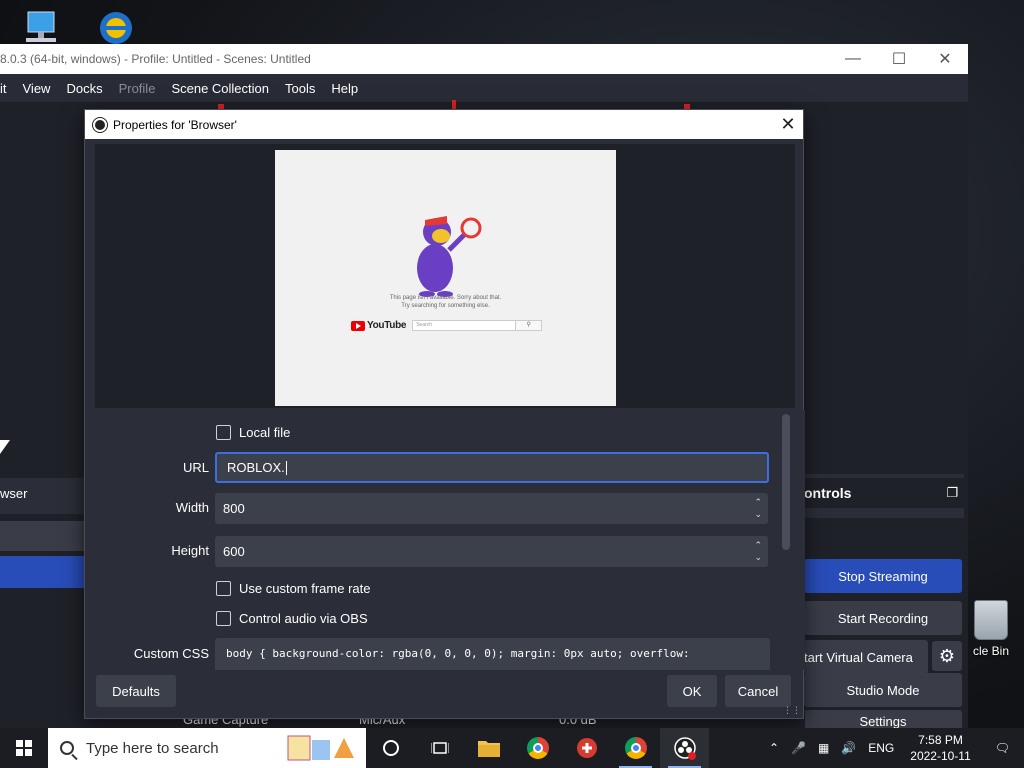  I want to click on search-highlight-illustration-icon, so click(320, 748).